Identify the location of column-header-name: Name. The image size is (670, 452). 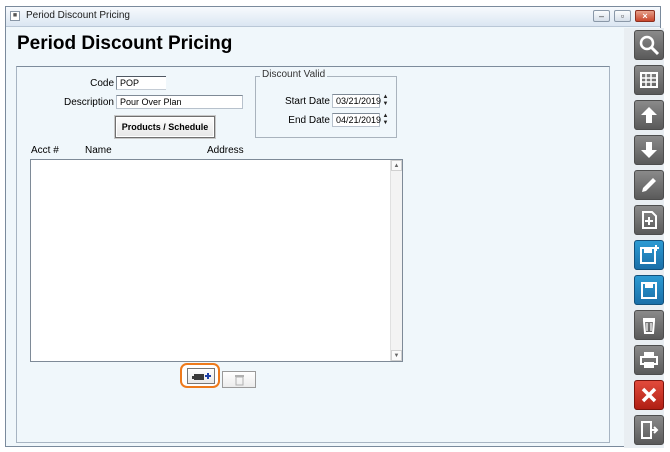
(98, 150).